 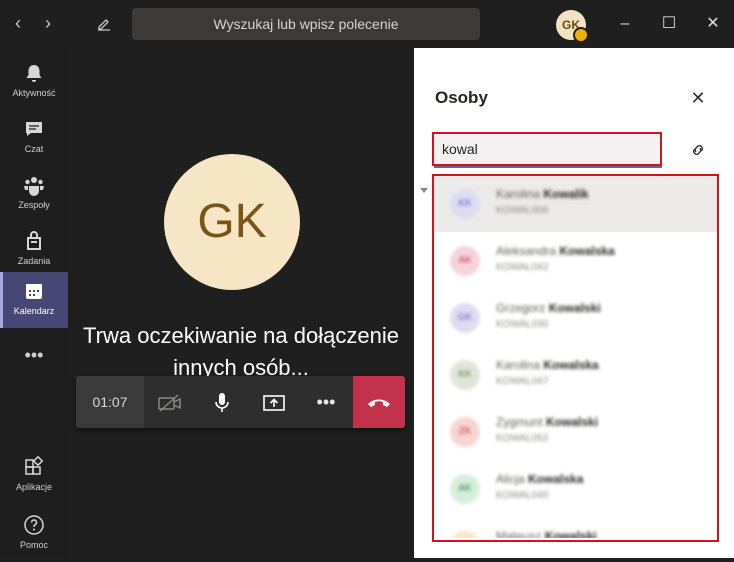 What do you see at coordinates (34, 525) in the screenshot?
I see `help-icon` at bounding box center [34, 525].